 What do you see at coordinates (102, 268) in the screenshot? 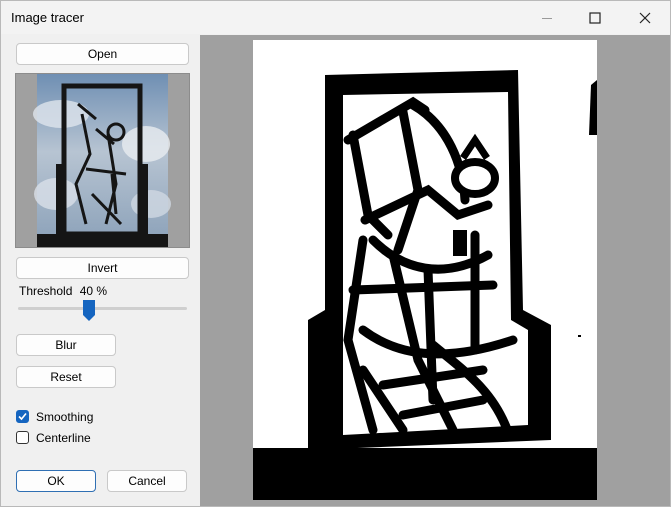
I see `invert-button: Invert` at bounding box center [102, 268].